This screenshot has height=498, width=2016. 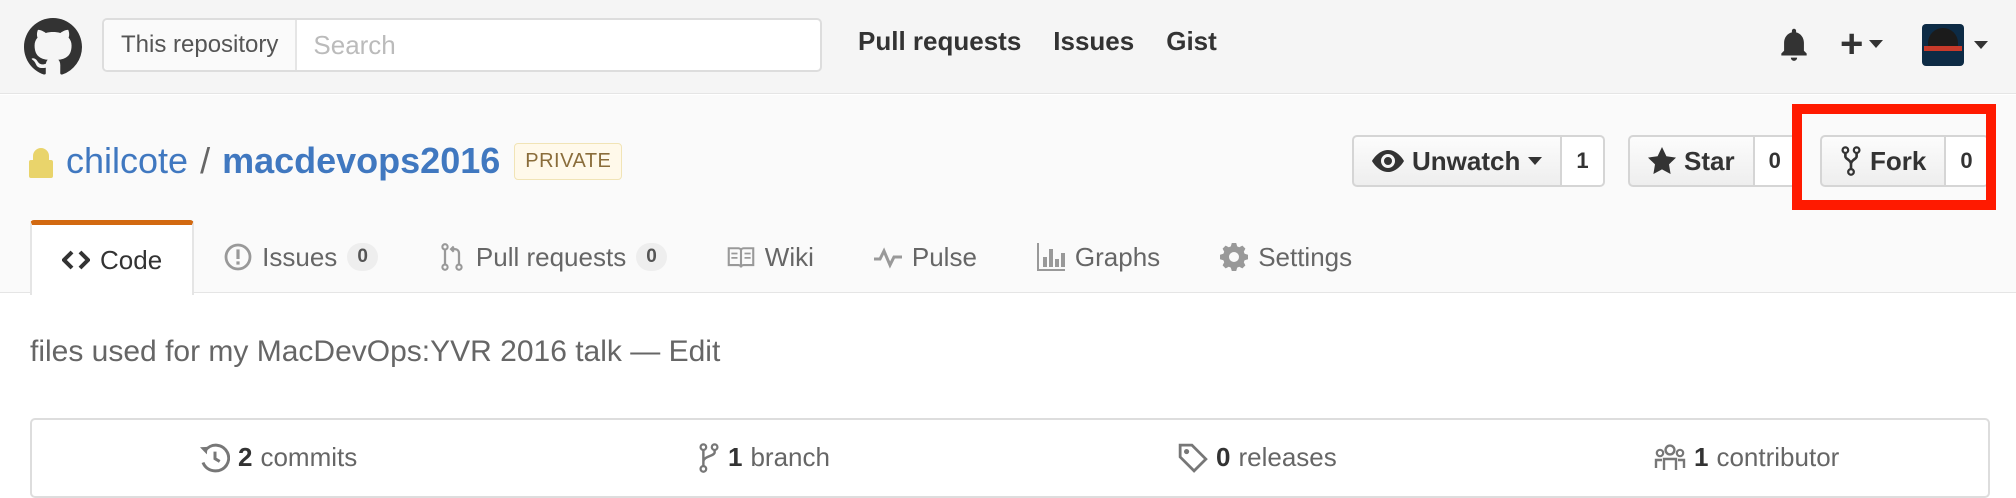 I want to click on commits-stat: 2 commits, so click(x=278, y=457).